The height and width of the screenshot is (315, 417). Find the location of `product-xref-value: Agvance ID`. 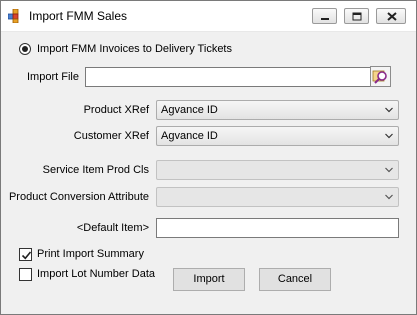

product-xref-value: Agvance ID is located at coordinates (189, 110).